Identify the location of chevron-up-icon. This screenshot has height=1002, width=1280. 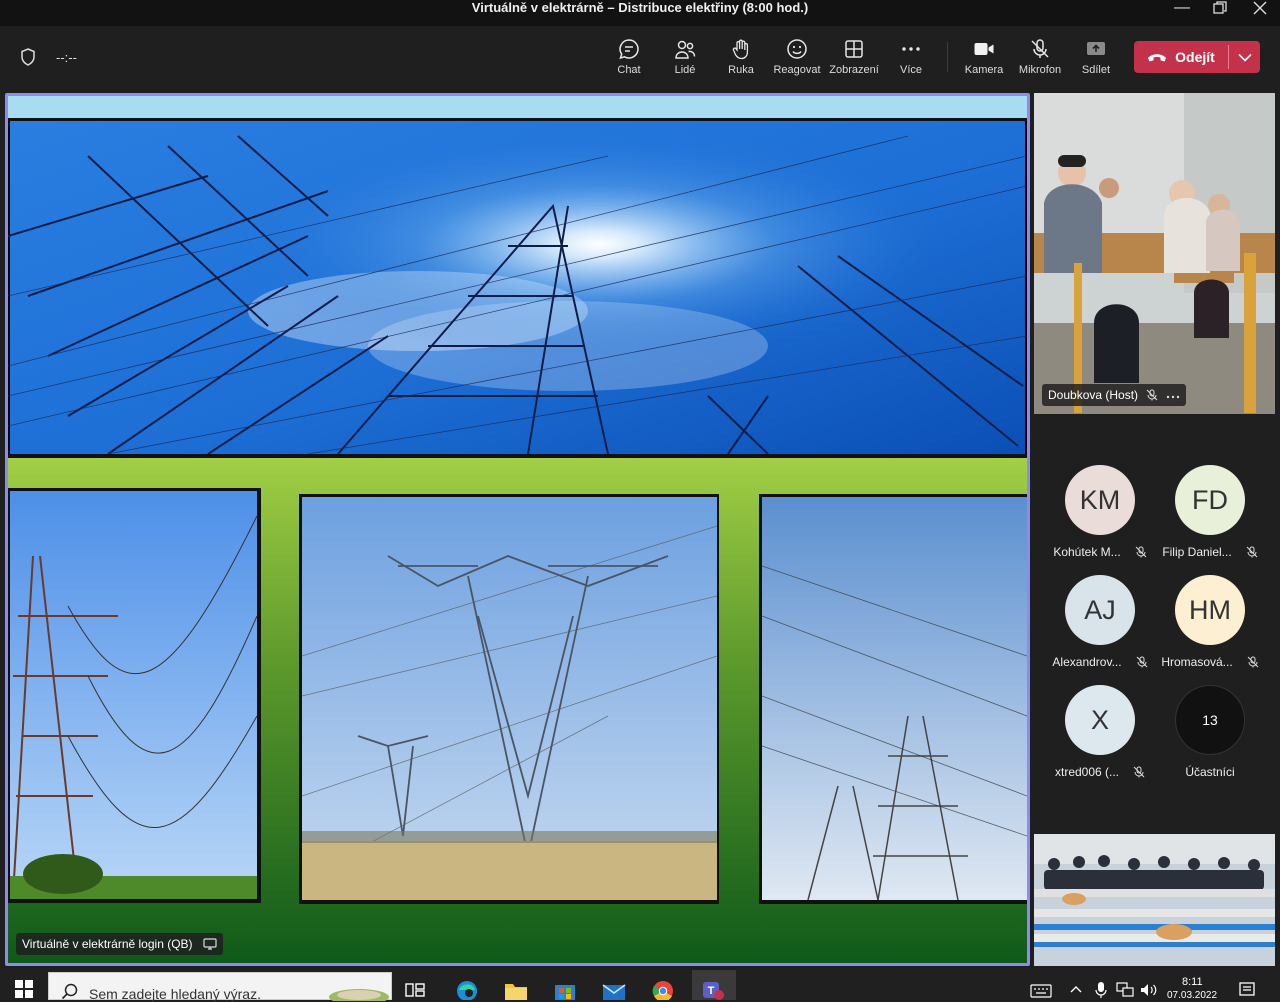
(1076, 990).